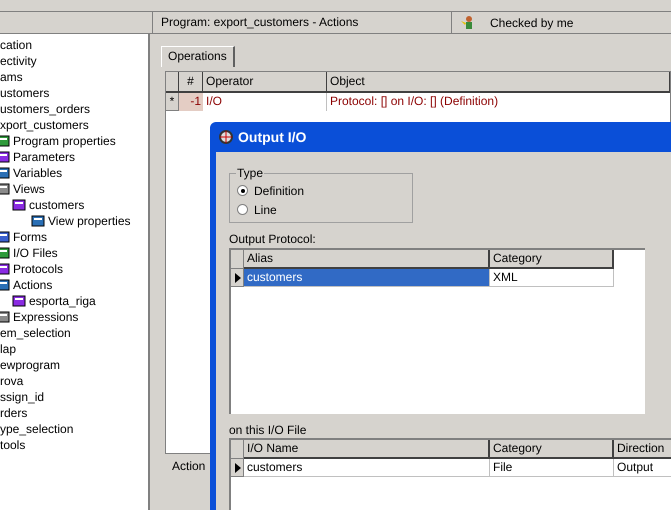  I want to click on table-cell: -1, so click(191, 102).